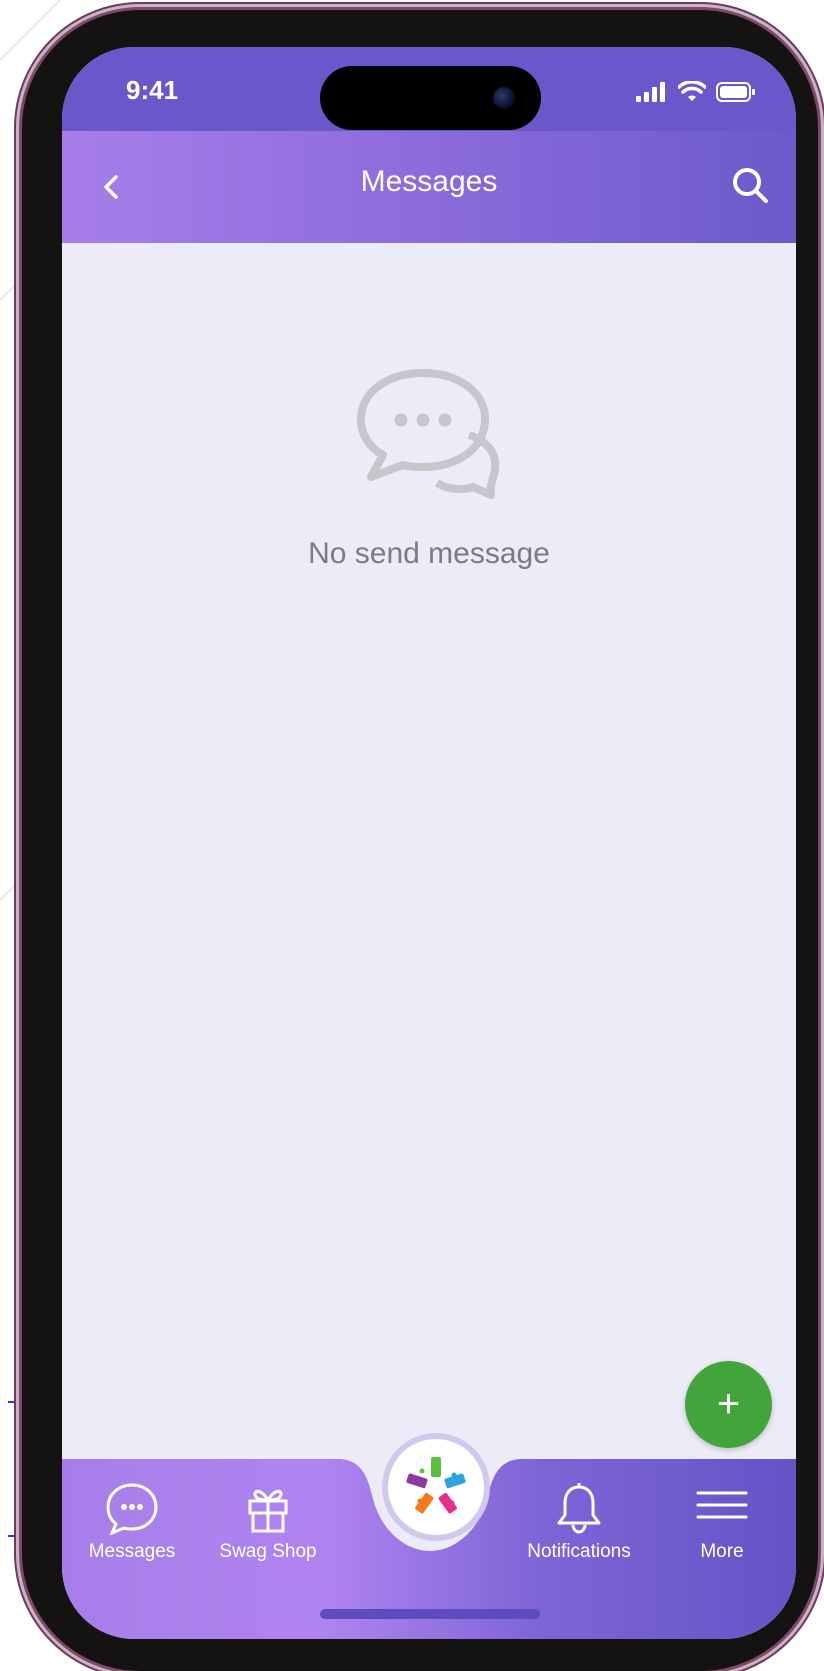  I want to click on empty-state: No send message, so click(429, 468).